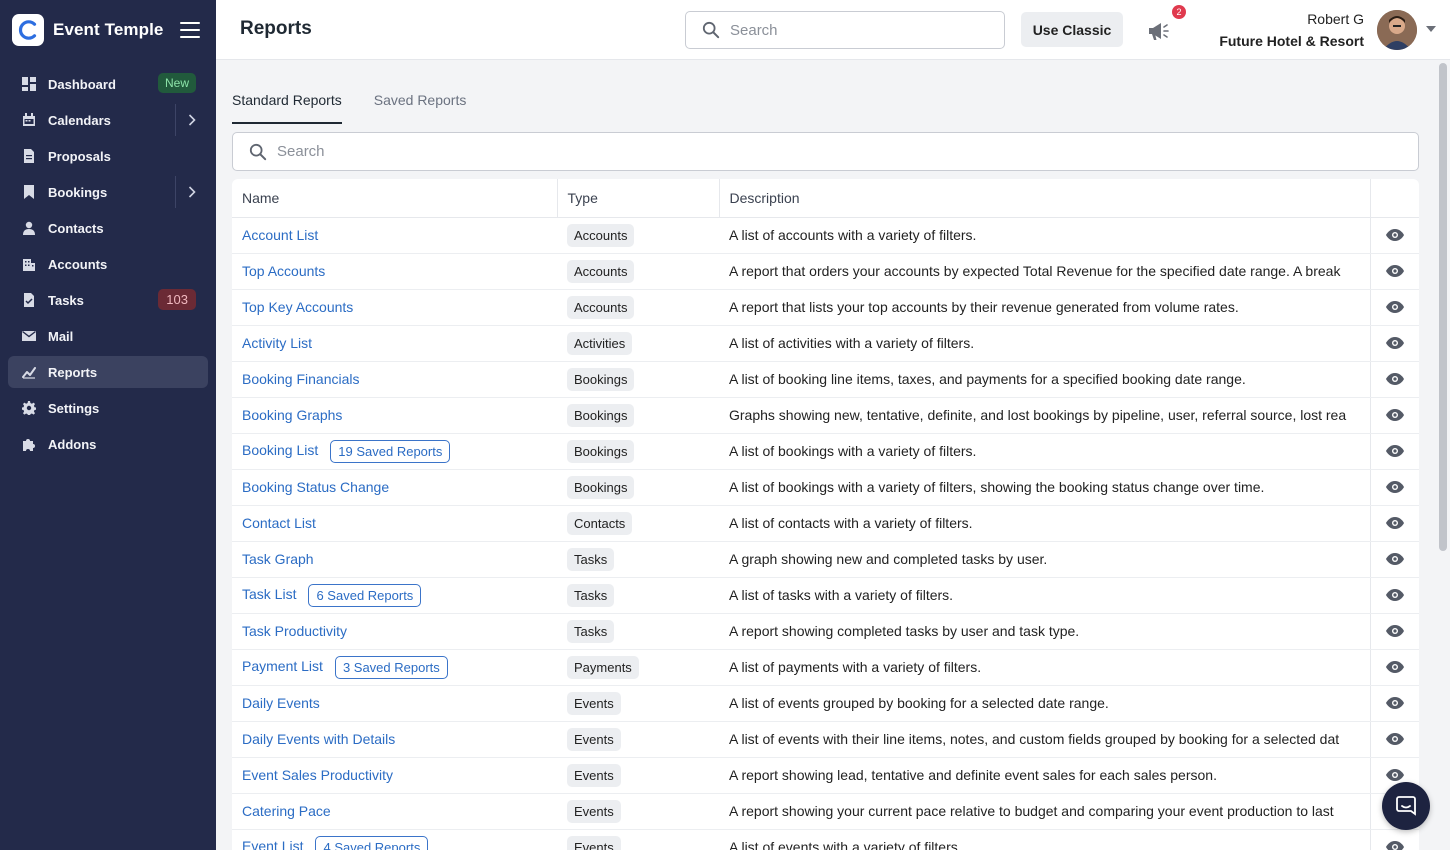 The height and width of the screenshot is (850, 1450). I want to click on saved-reports-badge: 19 Saved Reports, so click(390, 451).